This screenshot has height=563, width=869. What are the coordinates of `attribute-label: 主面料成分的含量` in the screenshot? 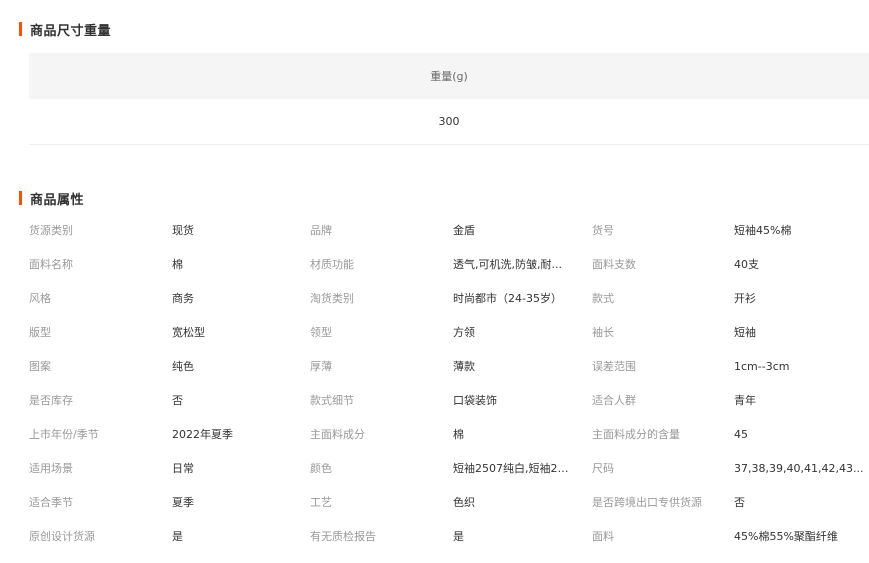 It's located at (636, 434).